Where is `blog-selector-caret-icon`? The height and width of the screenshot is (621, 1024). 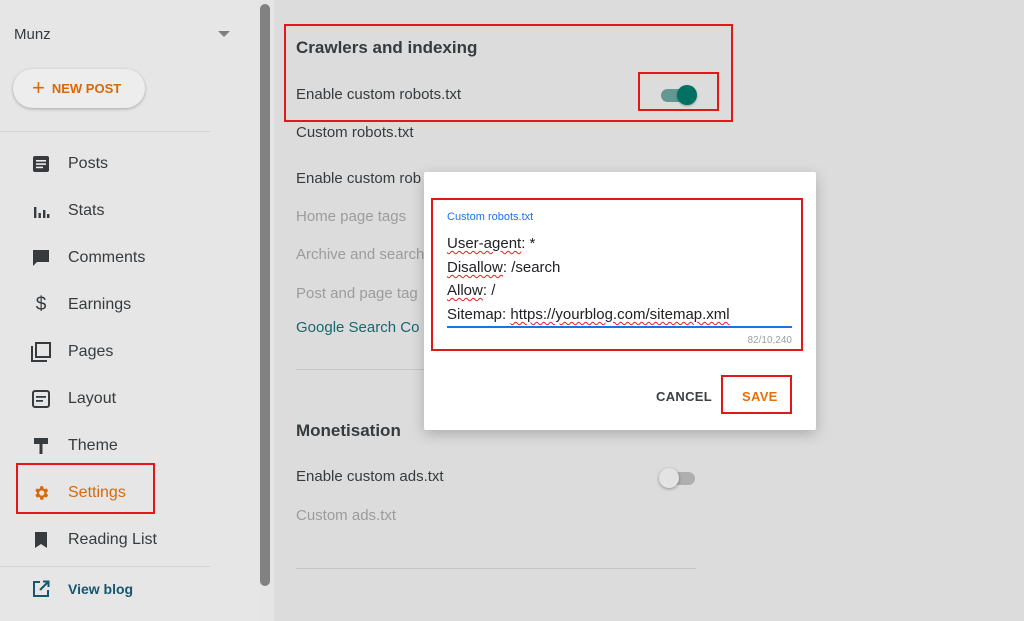
blog-selector-caret-icon is located at coordinates (224, 34).